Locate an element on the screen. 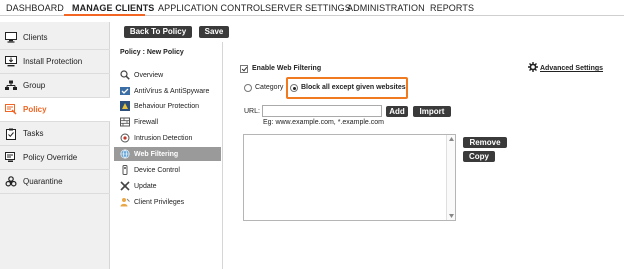 The width and height of the screenshot is (624, 269). tree-item-intrusion-detection: Intrusion Detection is located at coordinates (167, 138).